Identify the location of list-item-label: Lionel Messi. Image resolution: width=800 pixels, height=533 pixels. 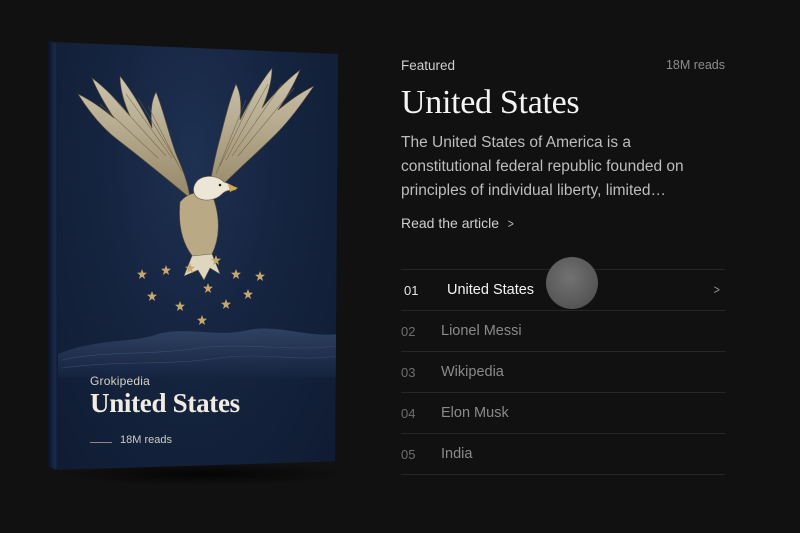
(481, 331).